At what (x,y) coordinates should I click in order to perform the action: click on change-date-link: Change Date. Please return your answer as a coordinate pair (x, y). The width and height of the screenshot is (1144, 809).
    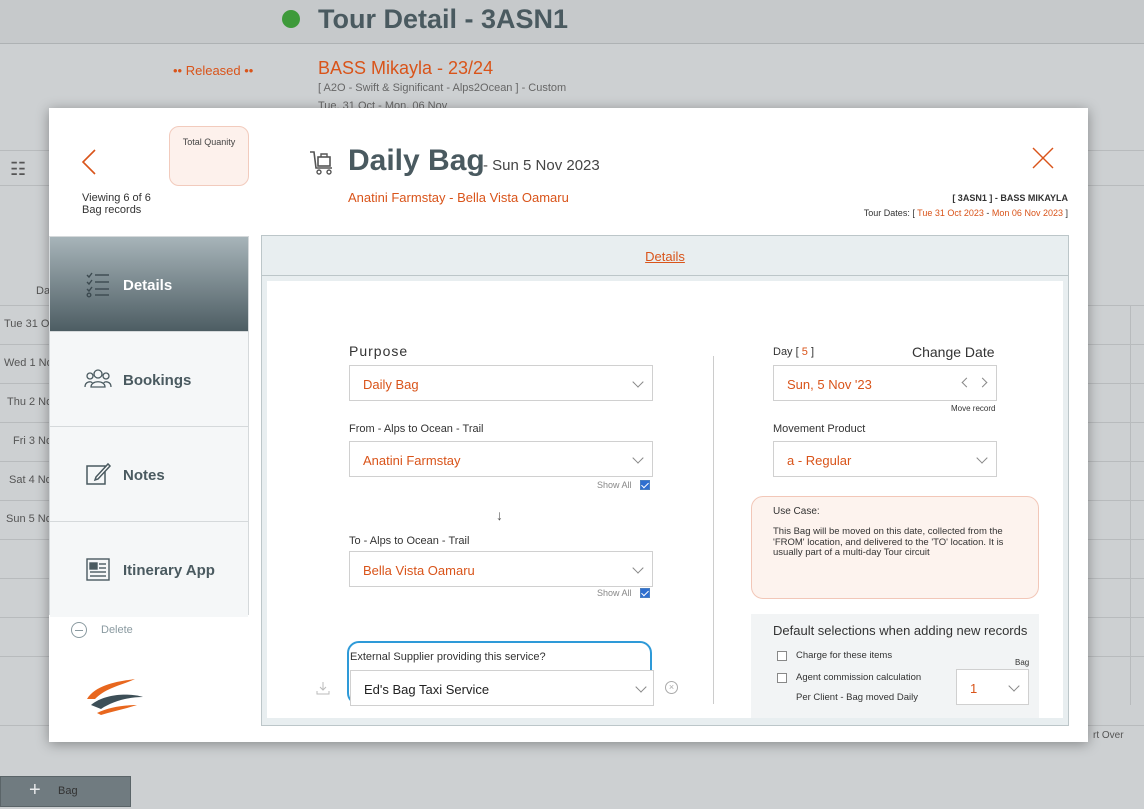
    Looking at the image, I should click on (953, 352).